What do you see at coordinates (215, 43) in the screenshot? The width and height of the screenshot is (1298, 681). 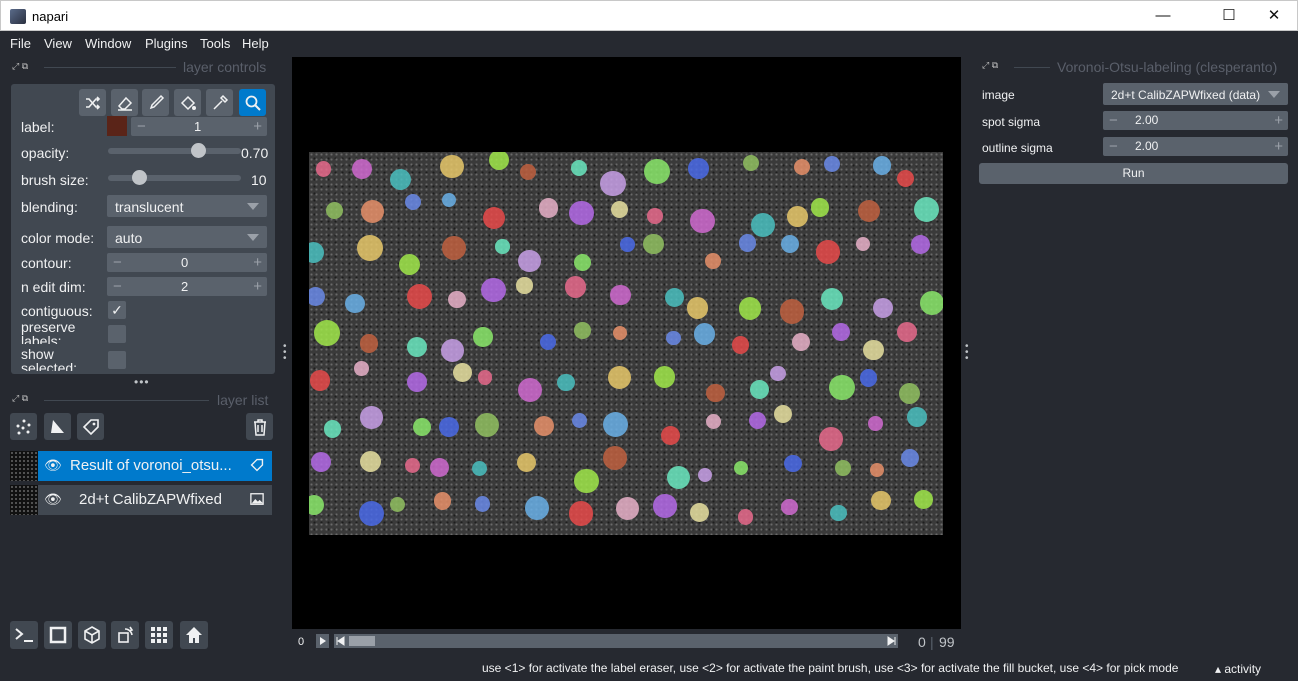 I see `menu-tools: Tools` at bounding box center [215, 43].